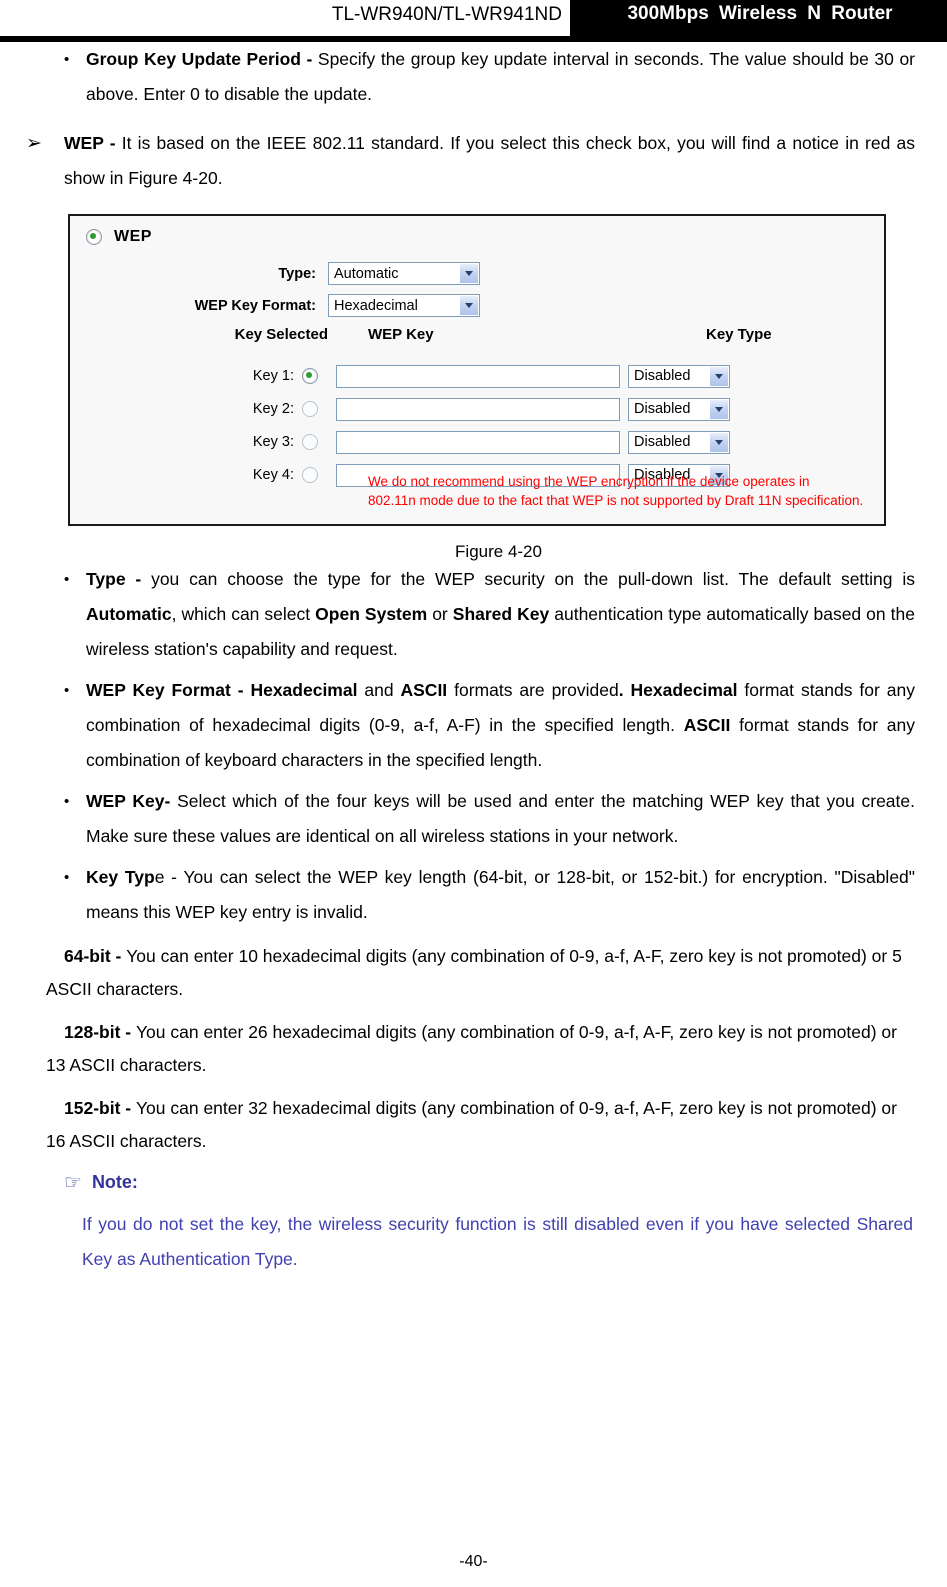 The image size is (947, 1587). Describe the element at coordinates (273, 376) in the screenshot. I see `key-label: Key 1:` at that location.